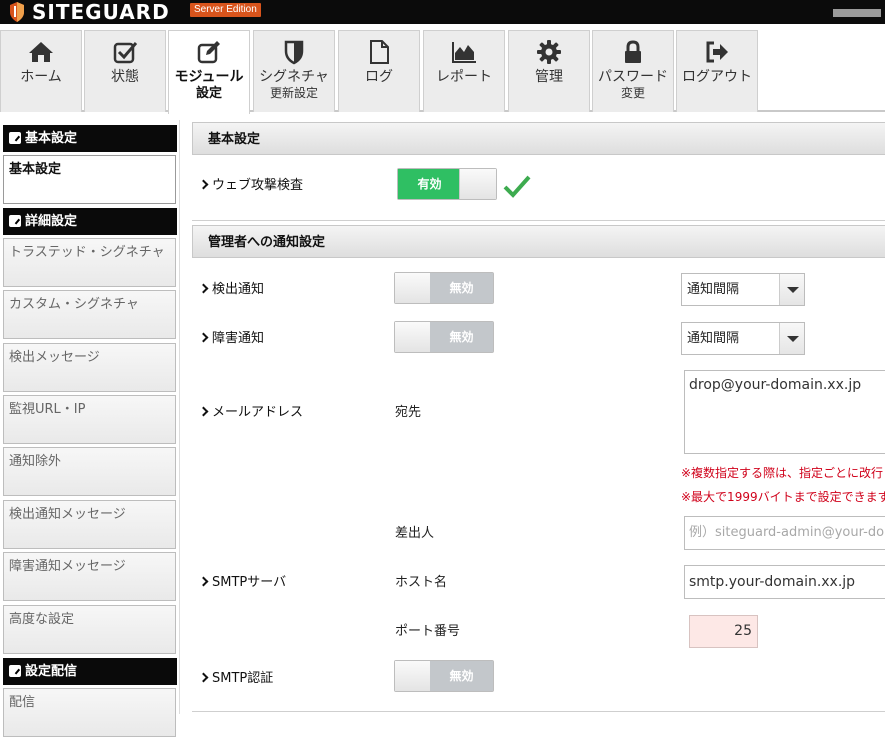  Describe the element at coordinates (90, 671) in the screenshot. I see `sidebar-section-distribution: 設定配信` at that location.